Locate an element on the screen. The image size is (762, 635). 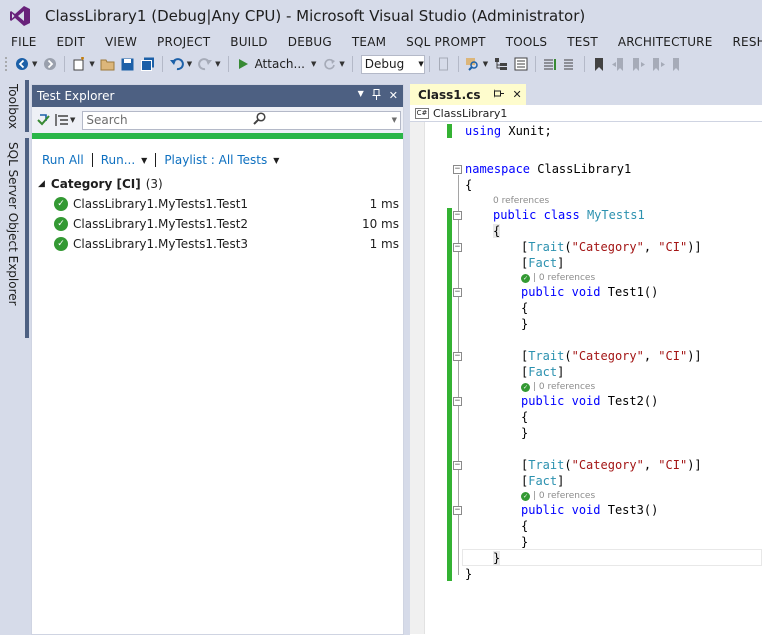
new-dropdown-icon: ▼ is located at coordinates (91, 64).